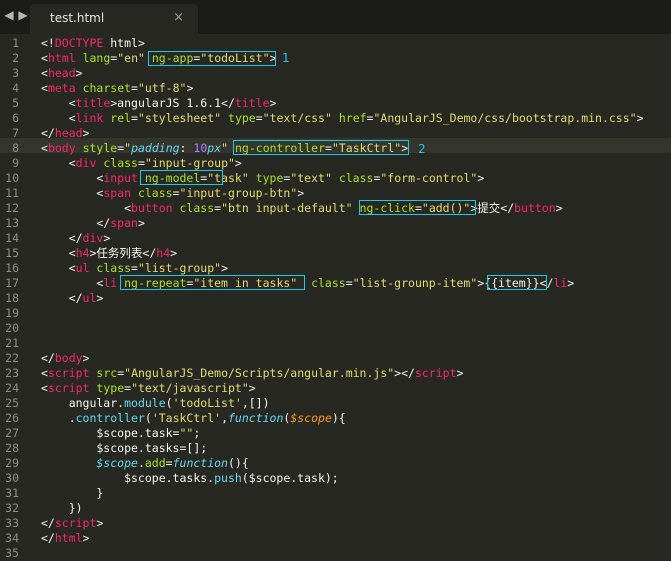 Image resolution: width=671 pixels, height=561 pixels. What do you see at coordinates (15, 73) in the screenshot?
I see `line-number: 3` at bounding box center [15, 73].